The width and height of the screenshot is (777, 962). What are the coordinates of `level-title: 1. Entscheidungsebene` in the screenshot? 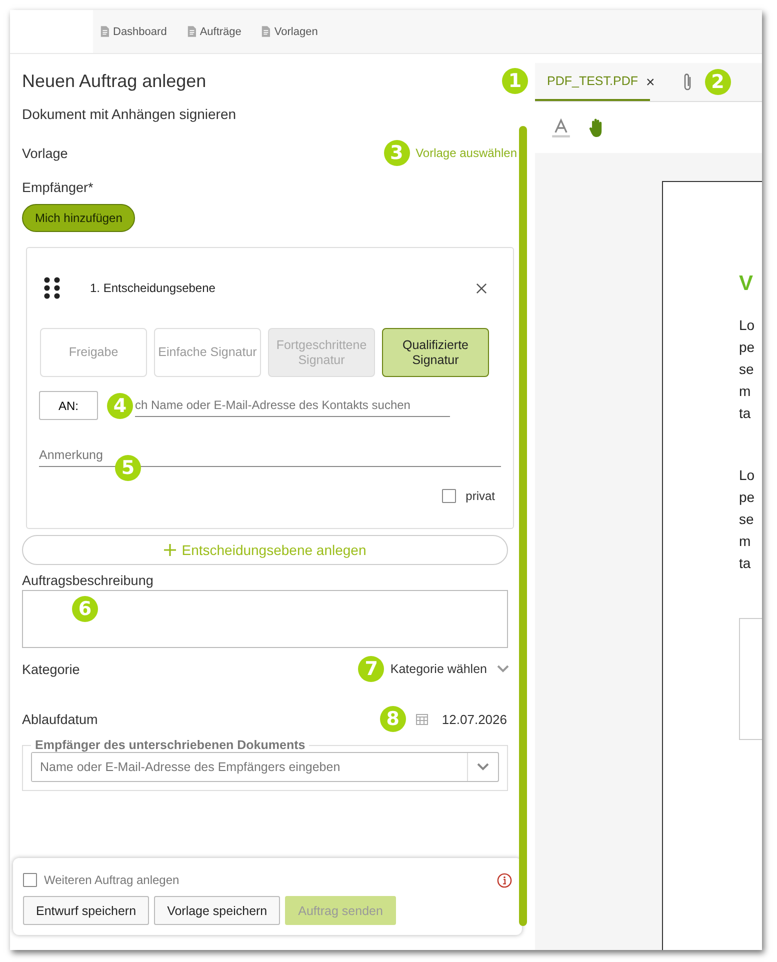 It's located at (153, 288).